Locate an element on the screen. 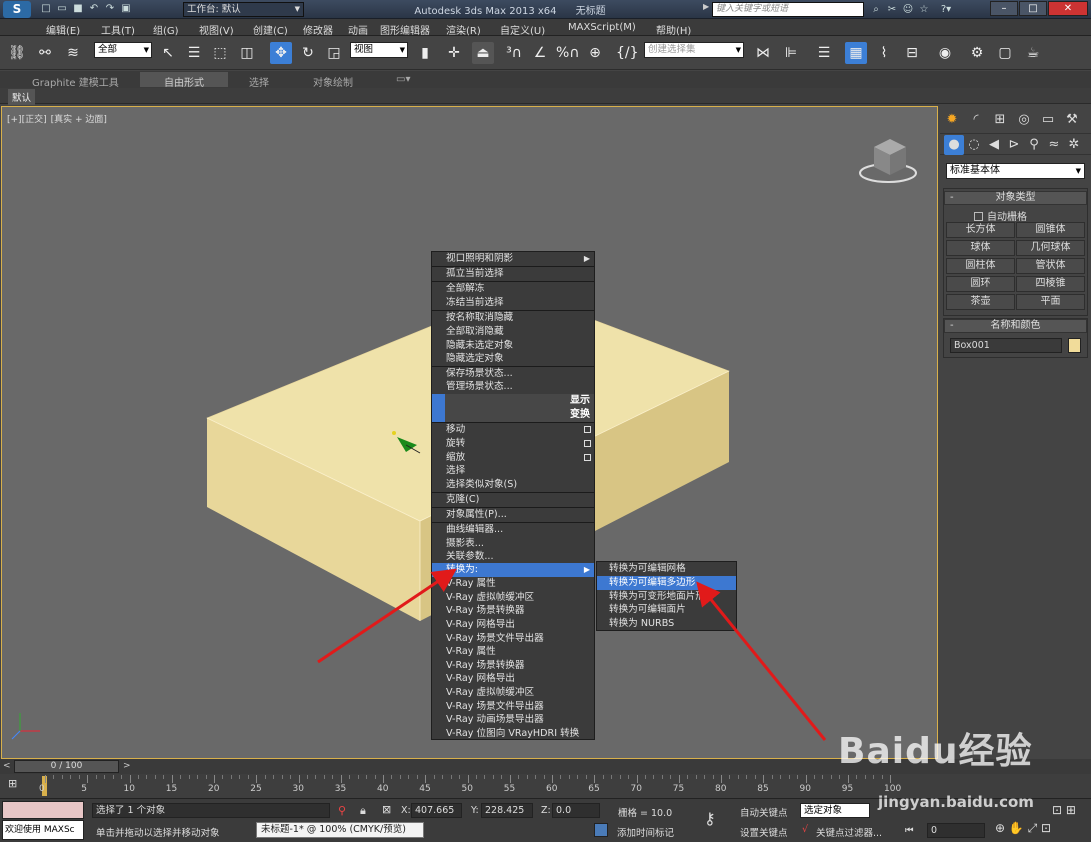  unlink-icon: ⚯ is located at coordinates (45, 53).